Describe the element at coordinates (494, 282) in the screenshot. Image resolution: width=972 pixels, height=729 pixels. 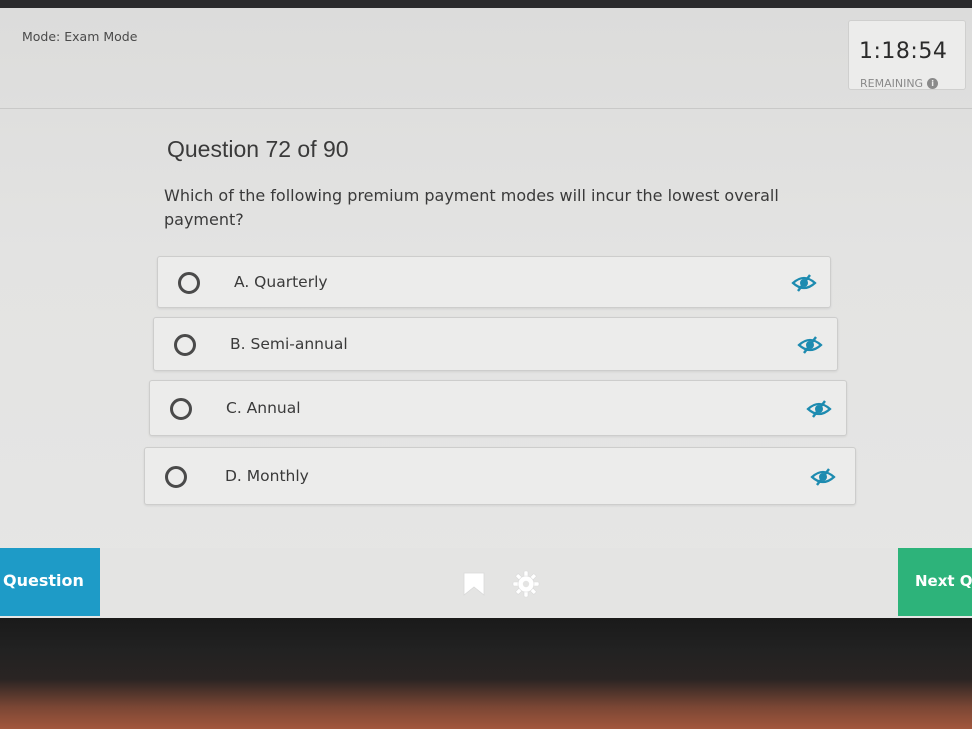
I see `answer-option-a: A. Quarterly` at that location.